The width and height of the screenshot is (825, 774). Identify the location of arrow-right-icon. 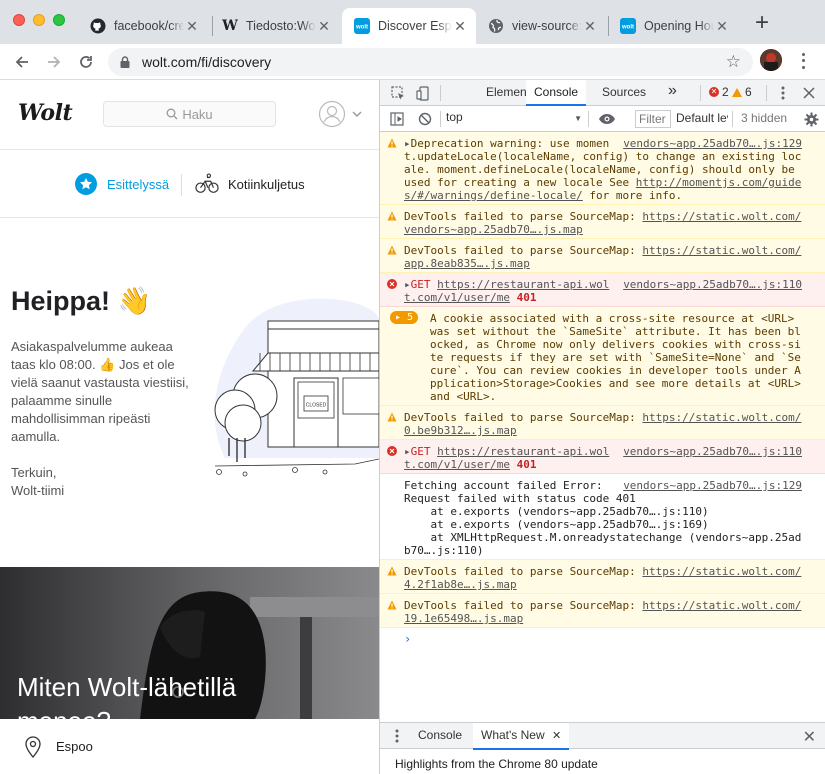
(54, 62).